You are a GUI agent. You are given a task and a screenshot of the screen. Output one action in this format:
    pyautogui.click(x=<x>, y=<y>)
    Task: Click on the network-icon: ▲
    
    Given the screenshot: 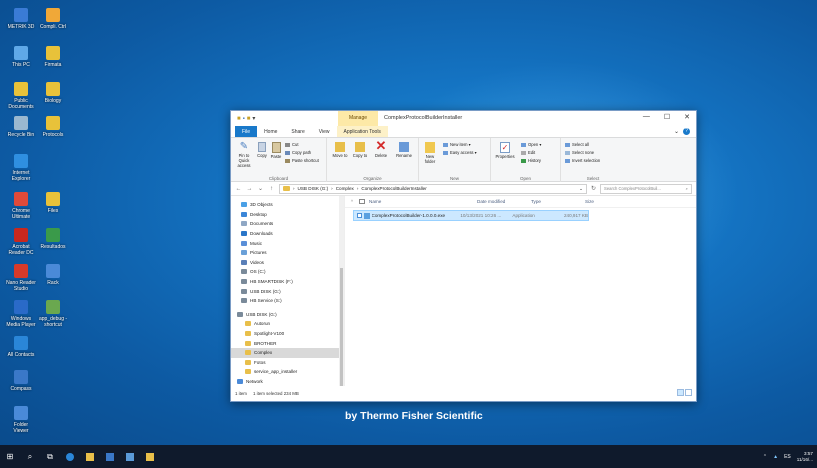 What is the action you would take?
    pyautogui.click(x=775, y=457)
    